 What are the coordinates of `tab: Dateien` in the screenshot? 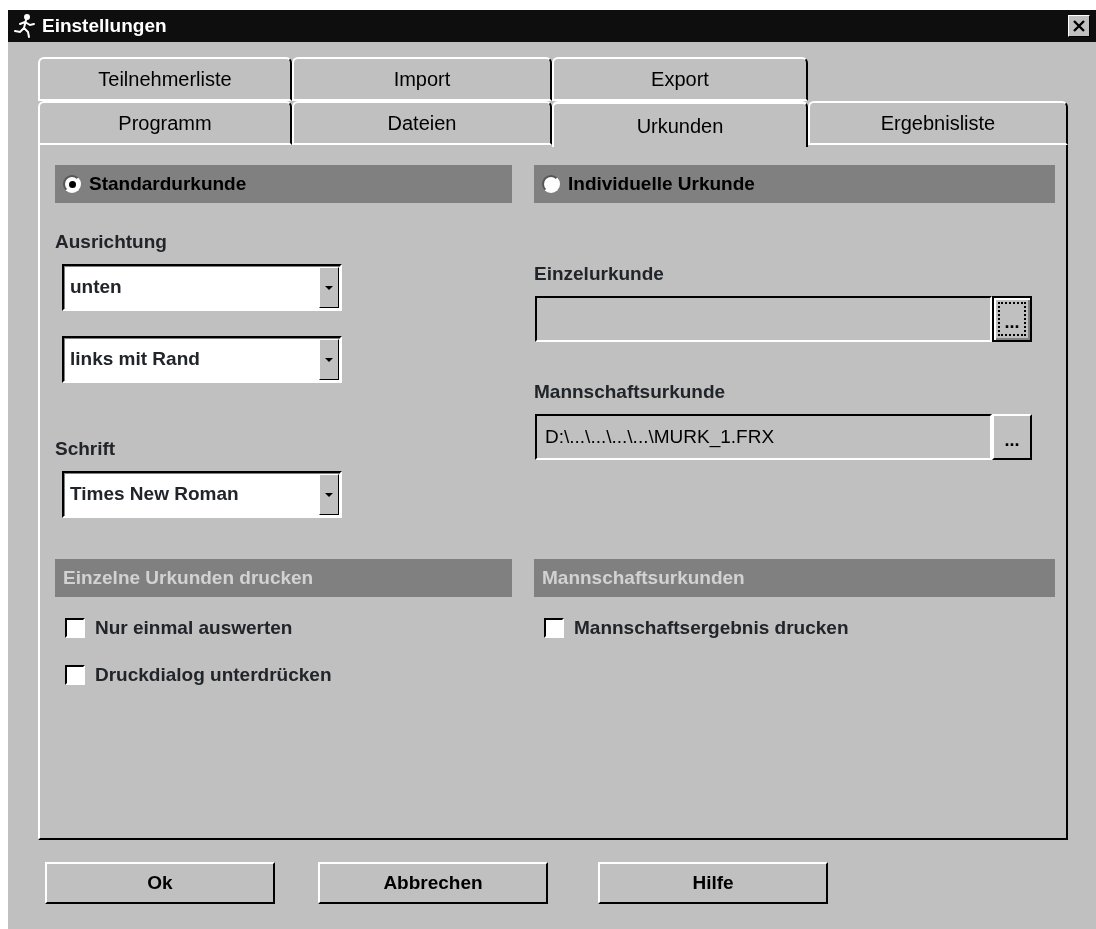 It's located at (422, 123).